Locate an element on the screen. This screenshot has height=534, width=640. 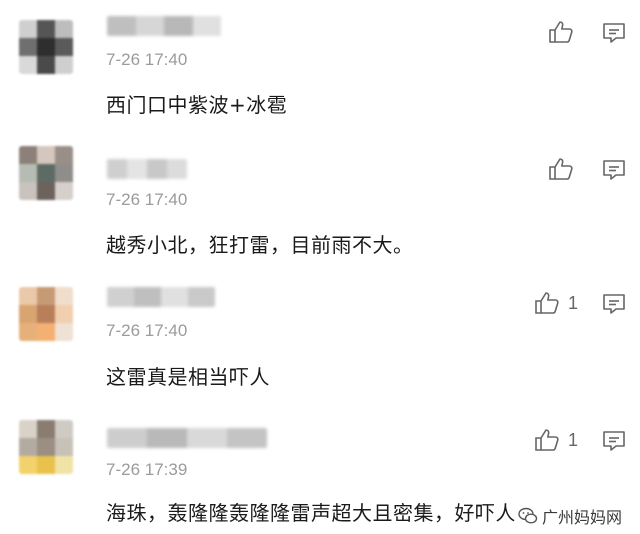
watermark-text: 广州妈妈网 is located at coordinates (581, 517).